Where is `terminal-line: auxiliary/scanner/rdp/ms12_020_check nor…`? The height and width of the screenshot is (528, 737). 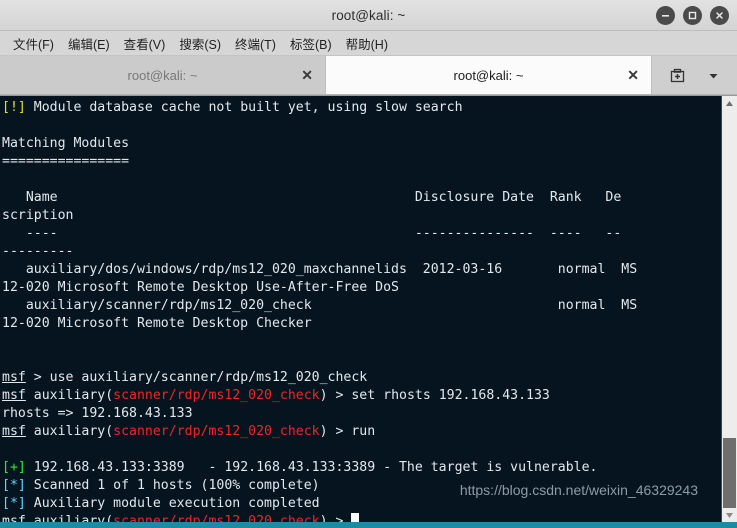
terminal-line: auxiliary/scanner/rdp/ms12_020_check nor… is located at coordinates (361, 306).